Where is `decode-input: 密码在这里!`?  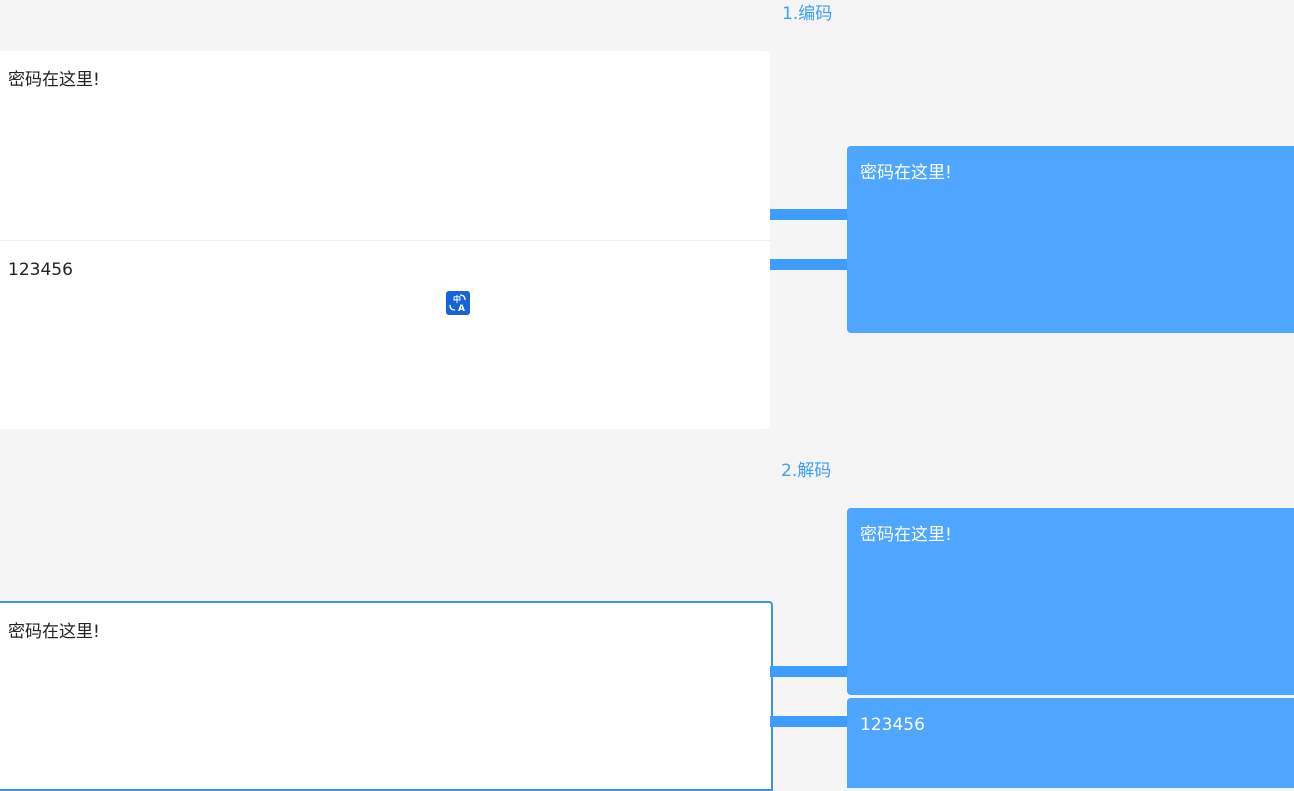
decode-input: 密码在这里! is located at coordinates (386, 696).